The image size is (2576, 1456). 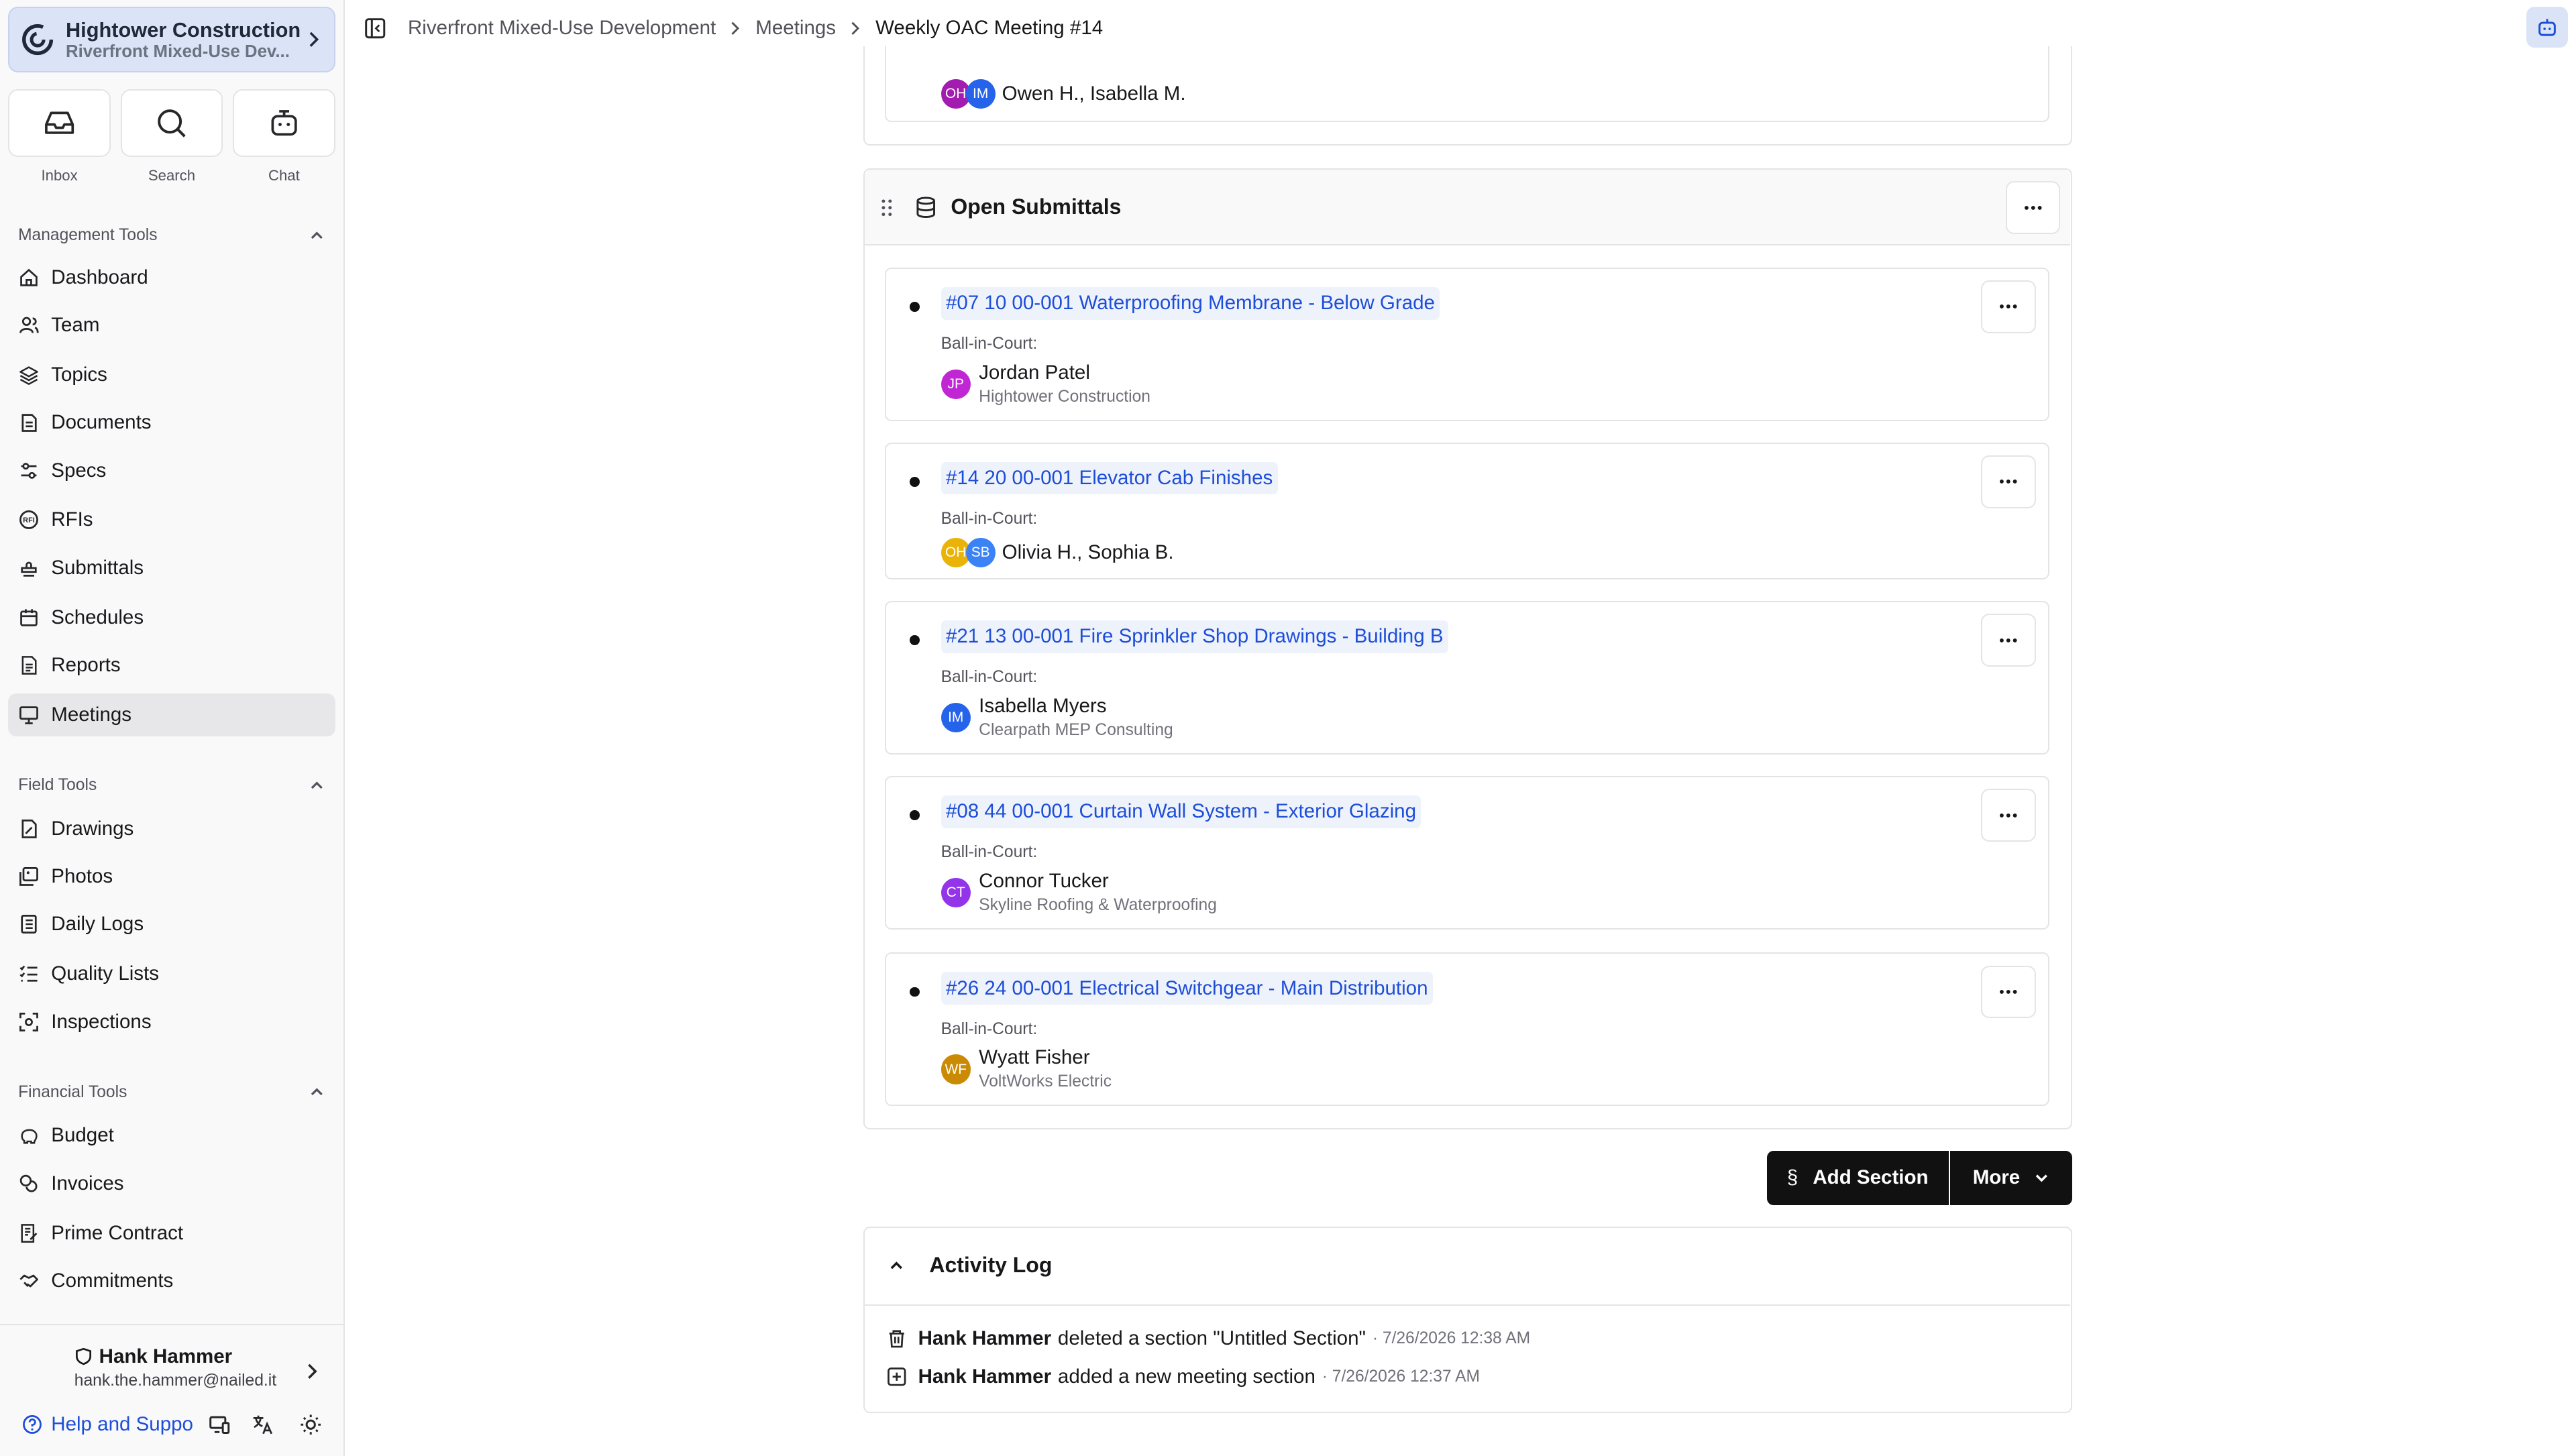 I want to click on nav-team: Team, so click(x=171, y=325).